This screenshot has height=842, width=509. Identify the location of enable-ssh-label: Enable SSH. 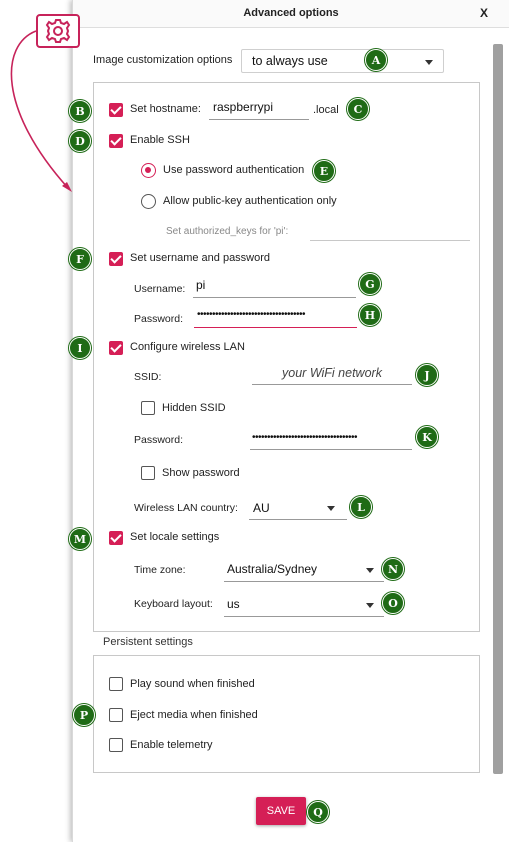
(160, 140).